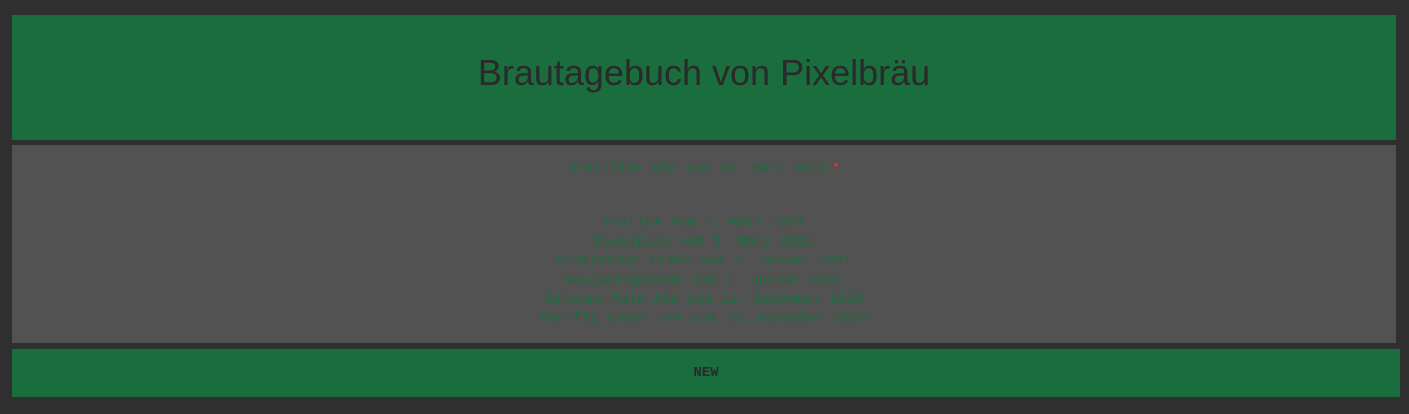  I want to click on list-item: Schrottbar Frank vom 3. Januar 2021, so click(704, 261).